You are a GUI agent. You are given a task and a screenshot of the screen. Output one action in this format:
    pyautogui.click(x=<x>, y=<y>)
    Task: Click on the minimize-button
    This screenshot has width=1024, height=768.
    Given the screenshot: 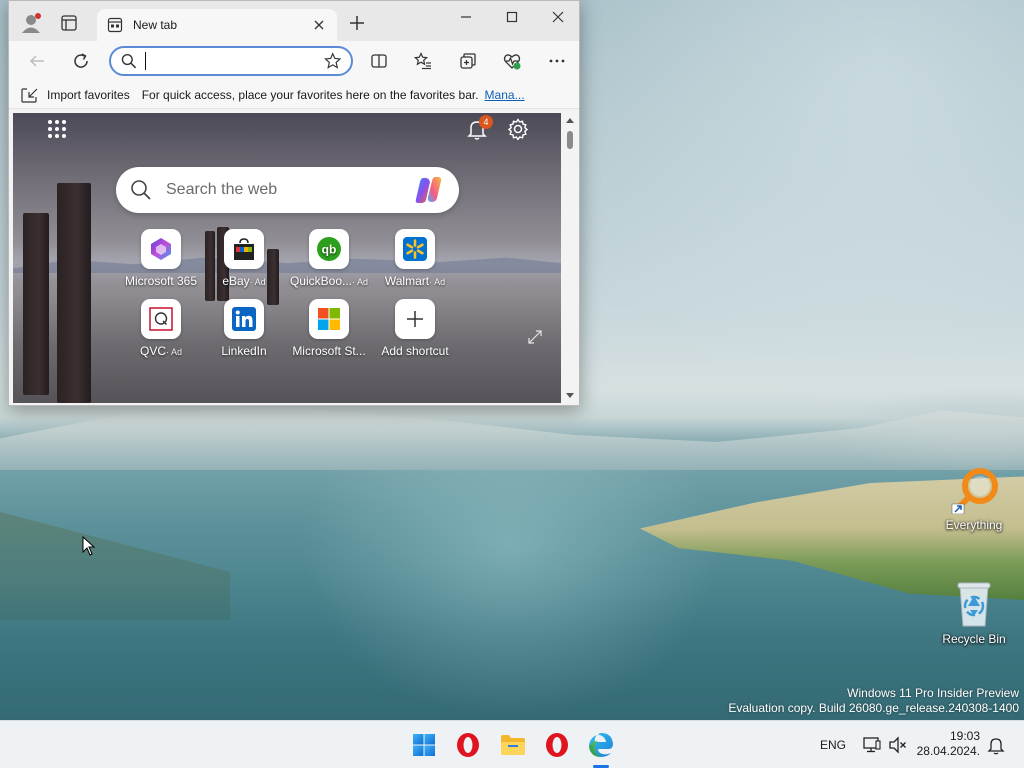 What is the action you would take?
    pyautogui.click(x=466, y=17)
    